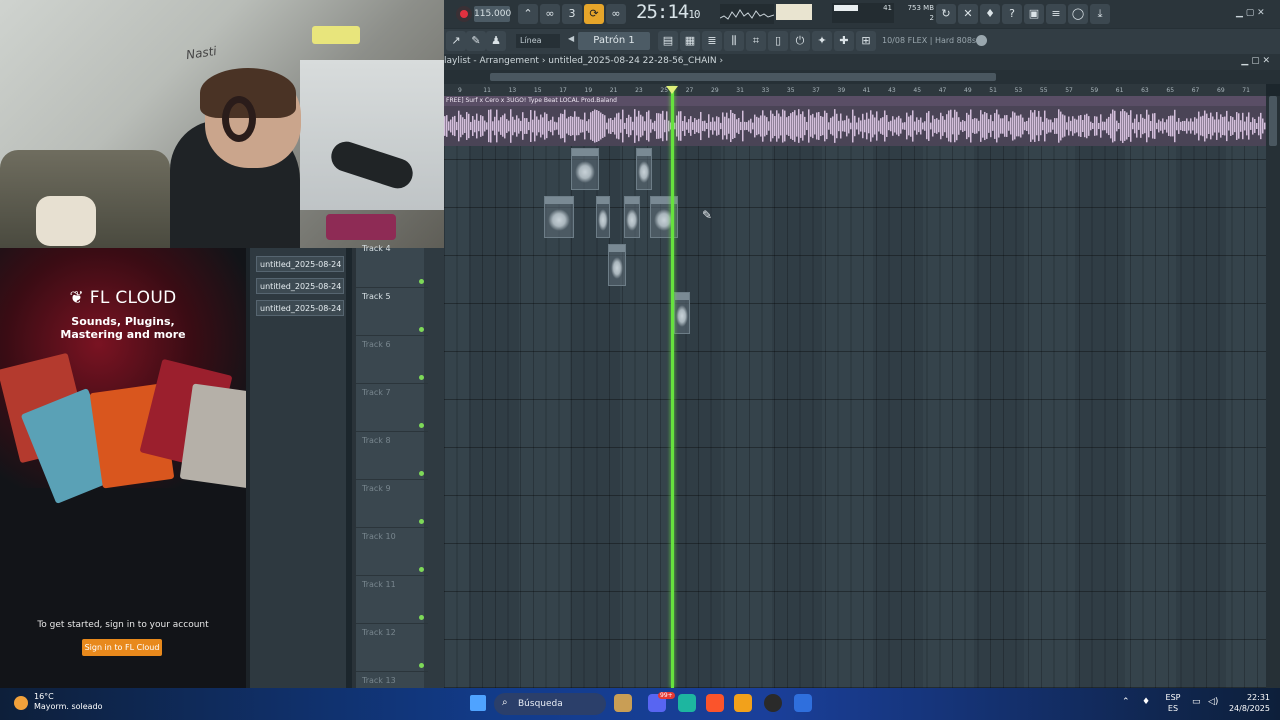 Image resolution: width=1280 pixels, height=720 pixels. I want to click on wait-record-icon: ∞, so click(550, 14).